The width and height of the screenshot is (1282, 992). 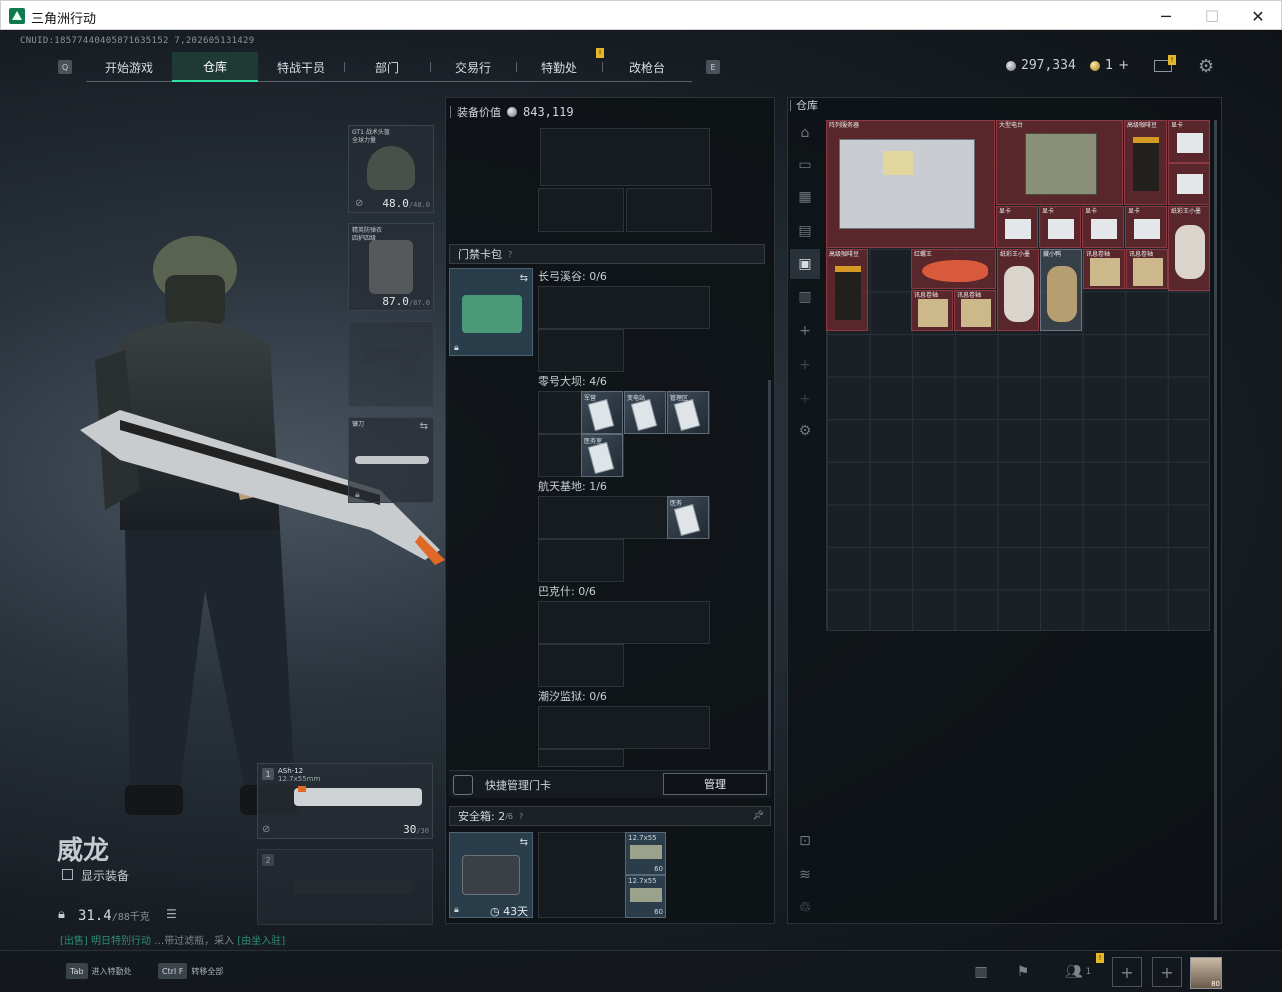 I want to click on pin-icon: 📌︎, so click(x=758, y=816).